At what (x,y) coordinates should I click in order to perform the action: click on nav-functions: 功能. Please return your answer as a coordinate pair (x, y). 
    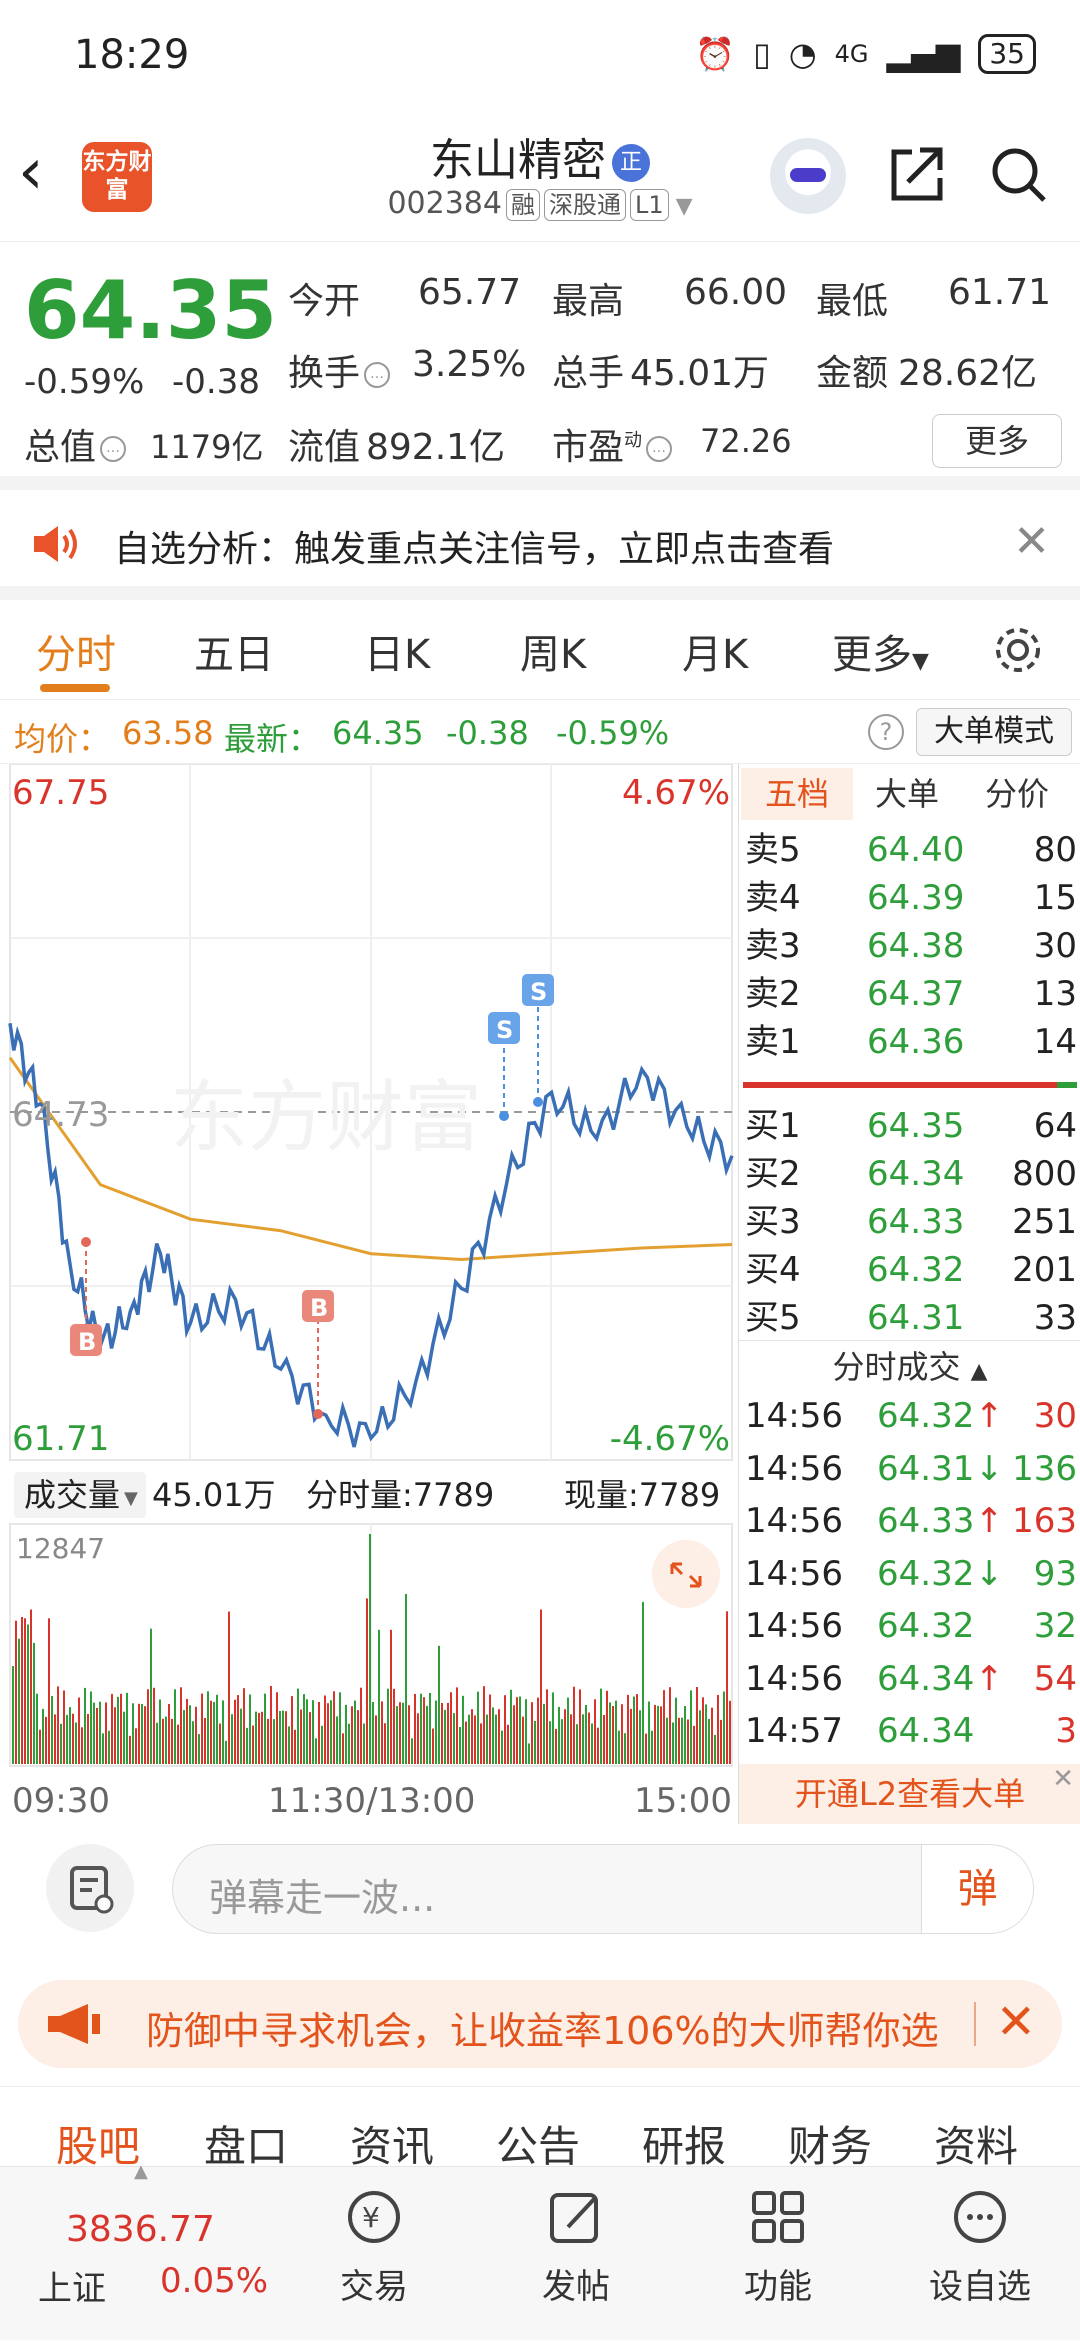
    Looking at the image, I should click on (778, 2254).